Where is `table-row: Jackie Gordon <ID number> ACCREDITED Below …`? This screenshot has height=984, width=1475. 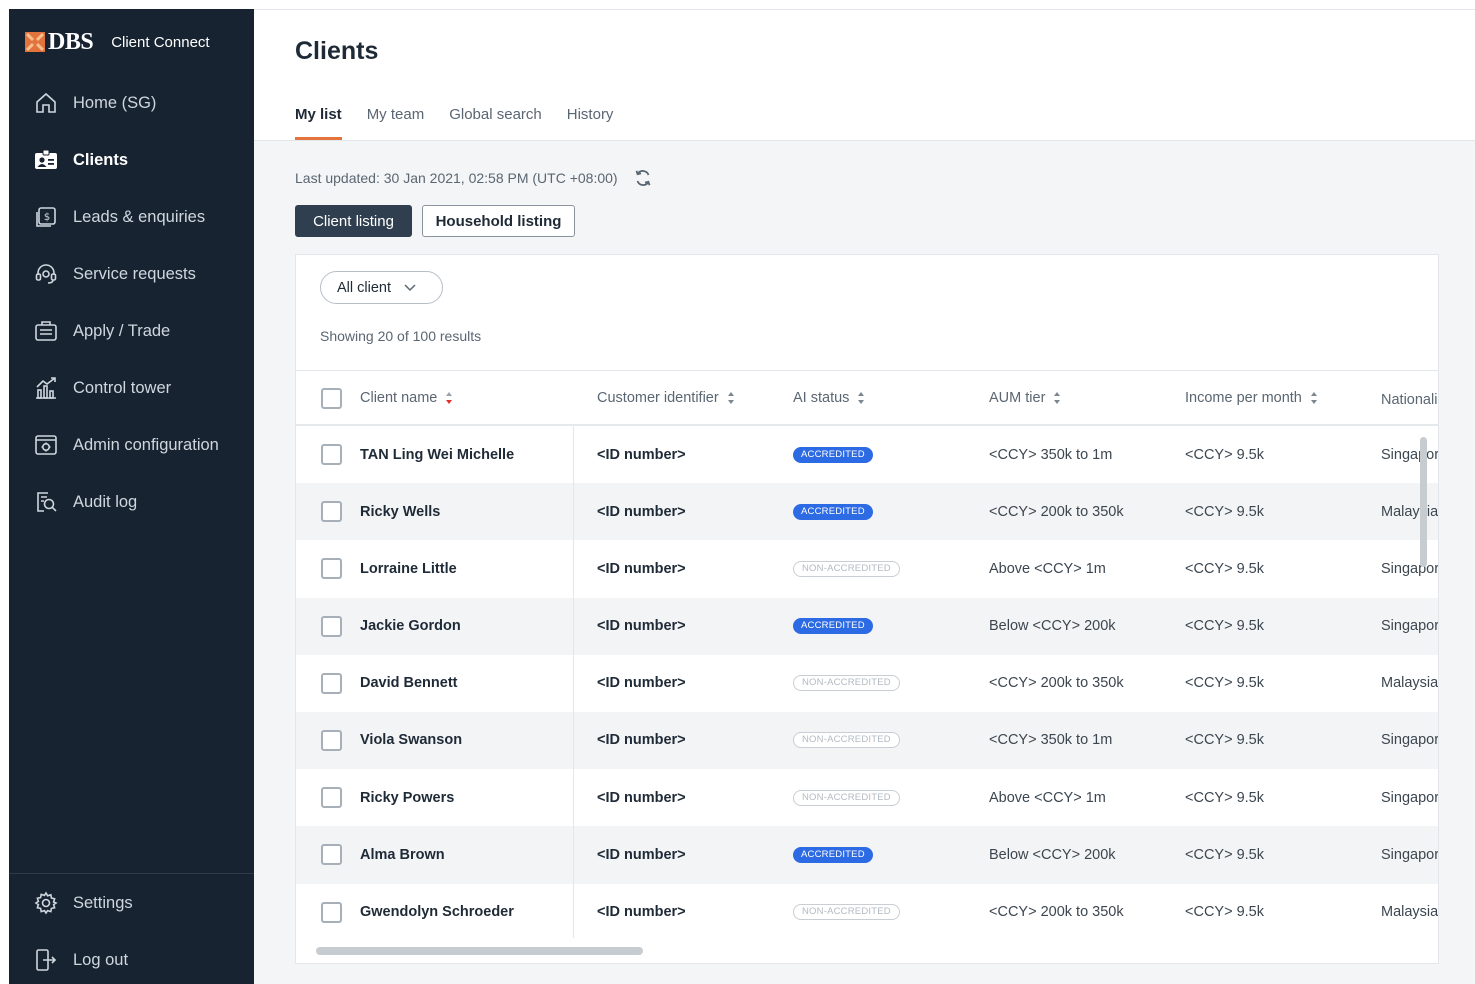 table-row: Jackie Gordon <ID number> ACCREDITED Below … is located at coordinates (867, 626).